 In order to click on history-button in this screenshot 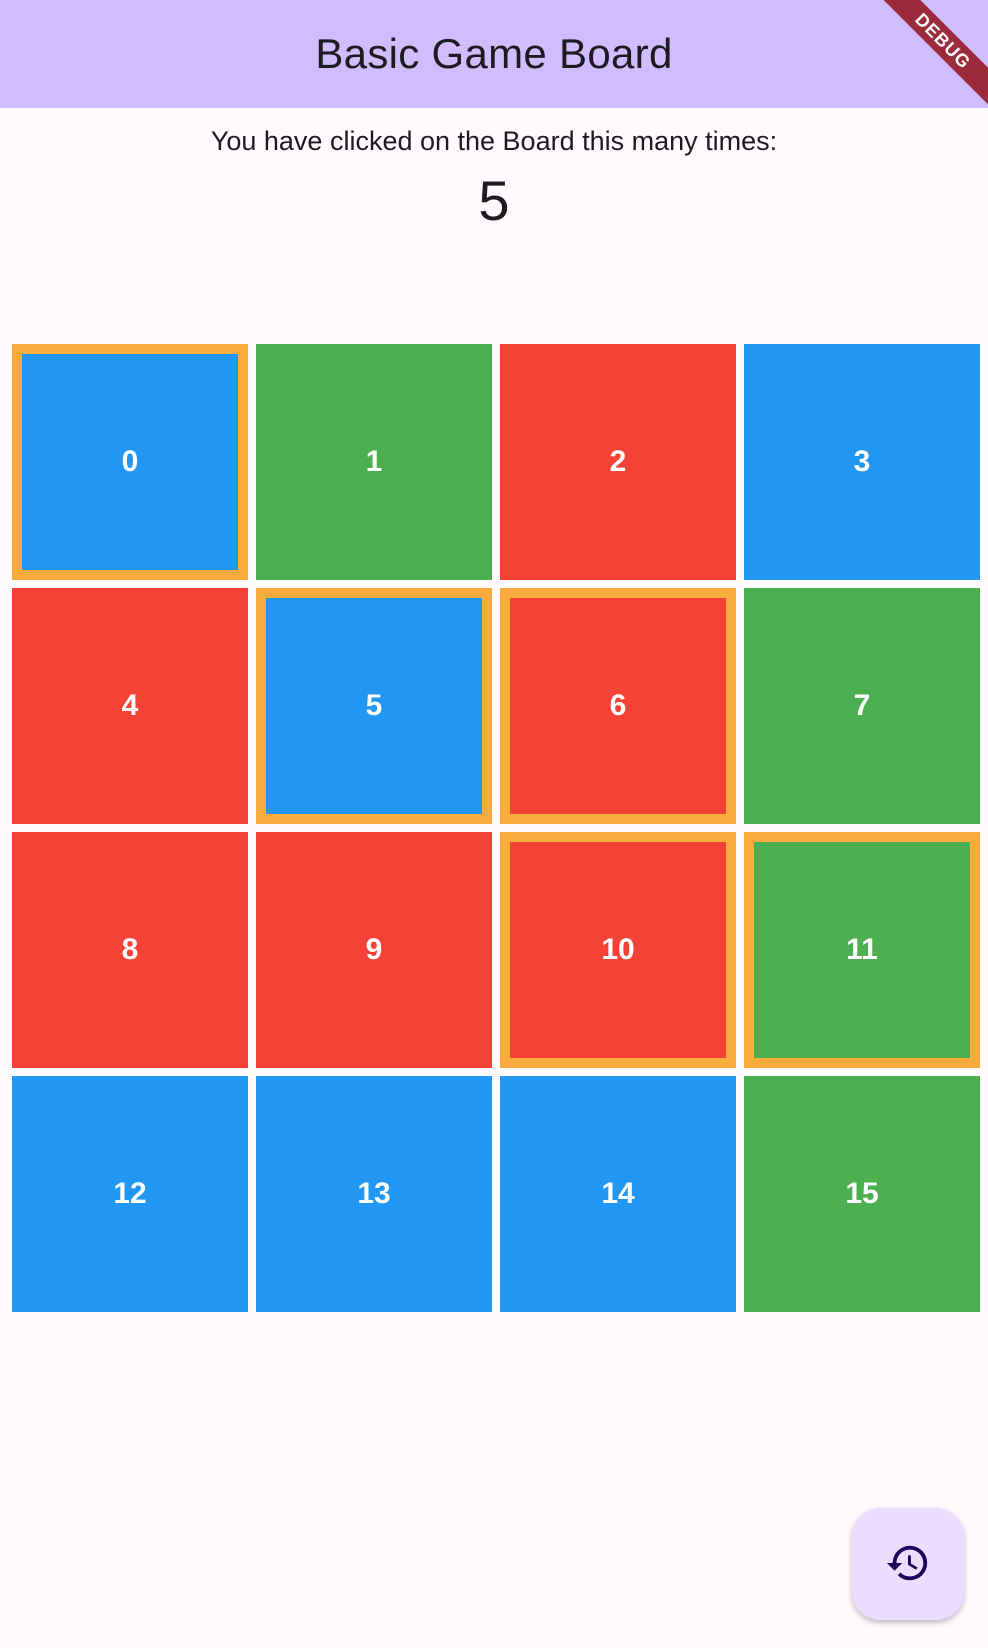, I will do `click(908, 1564)`.